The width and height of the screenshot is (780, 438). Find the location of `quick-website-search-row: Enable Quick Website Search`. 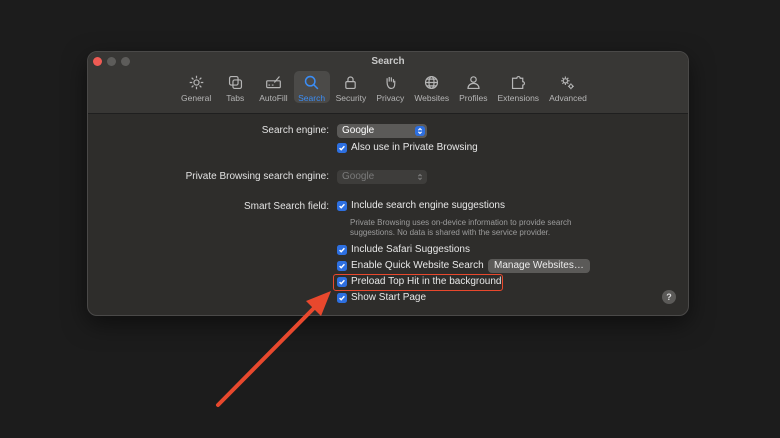

quick-website-search-row: Enable Quick Website Search is located at coordinates (410, 265).